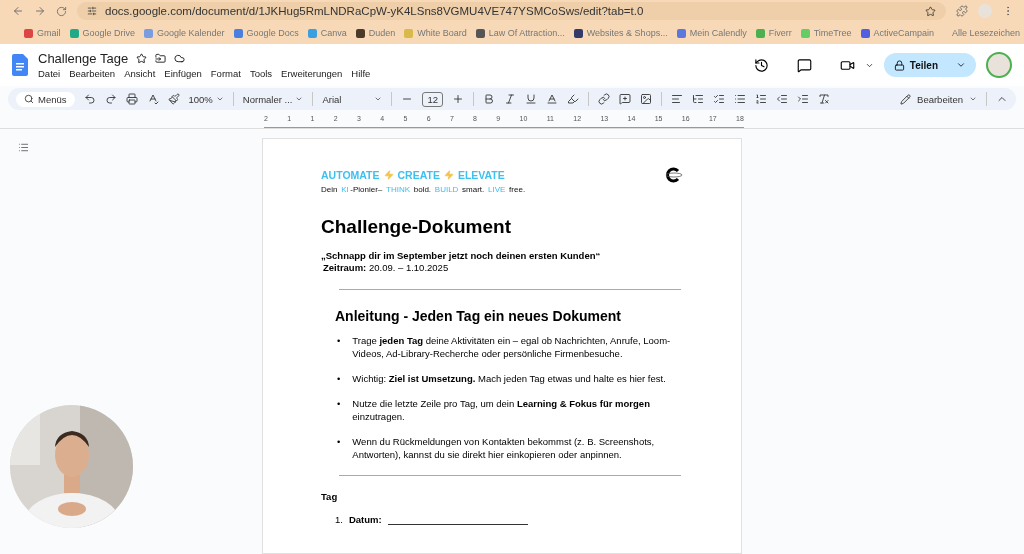 The image size is (1024, 554). Describe the element at coordinates (49, 73) in the screenshot. I see `menu-item: Datei` at that location.